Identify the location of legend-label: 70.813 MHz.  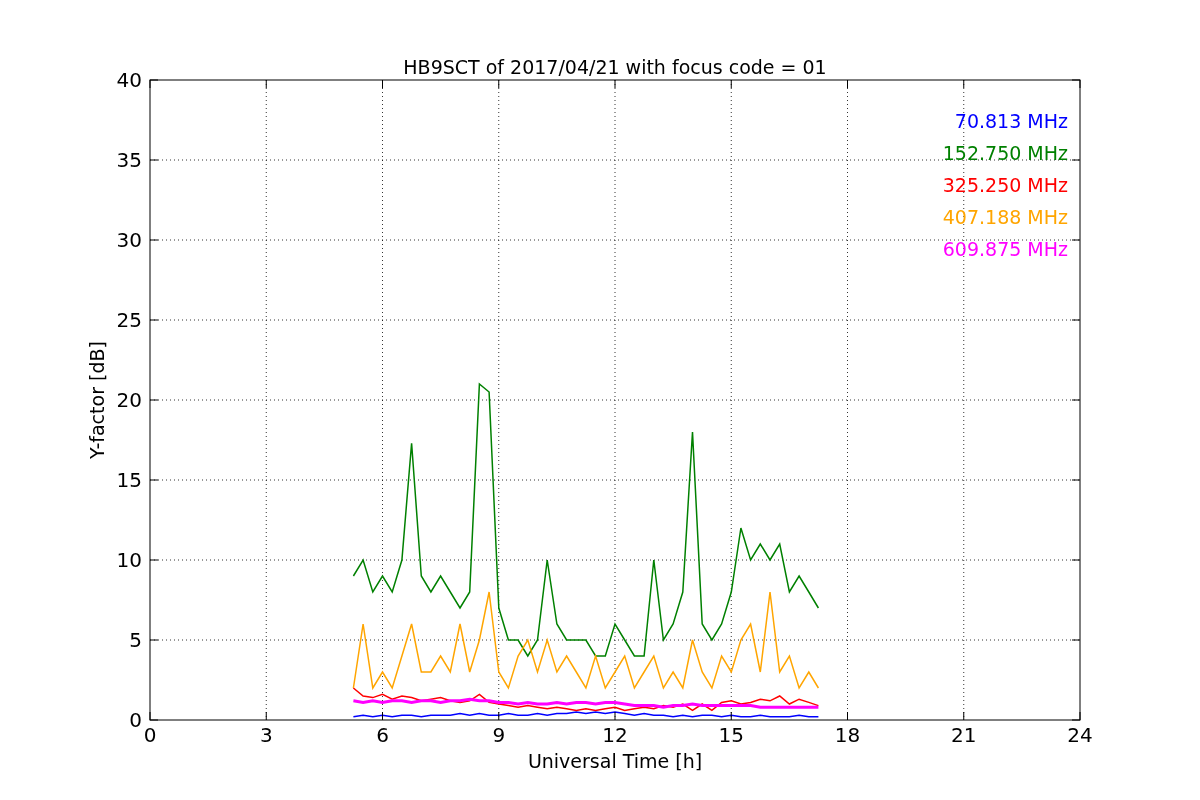
(1011, 121).